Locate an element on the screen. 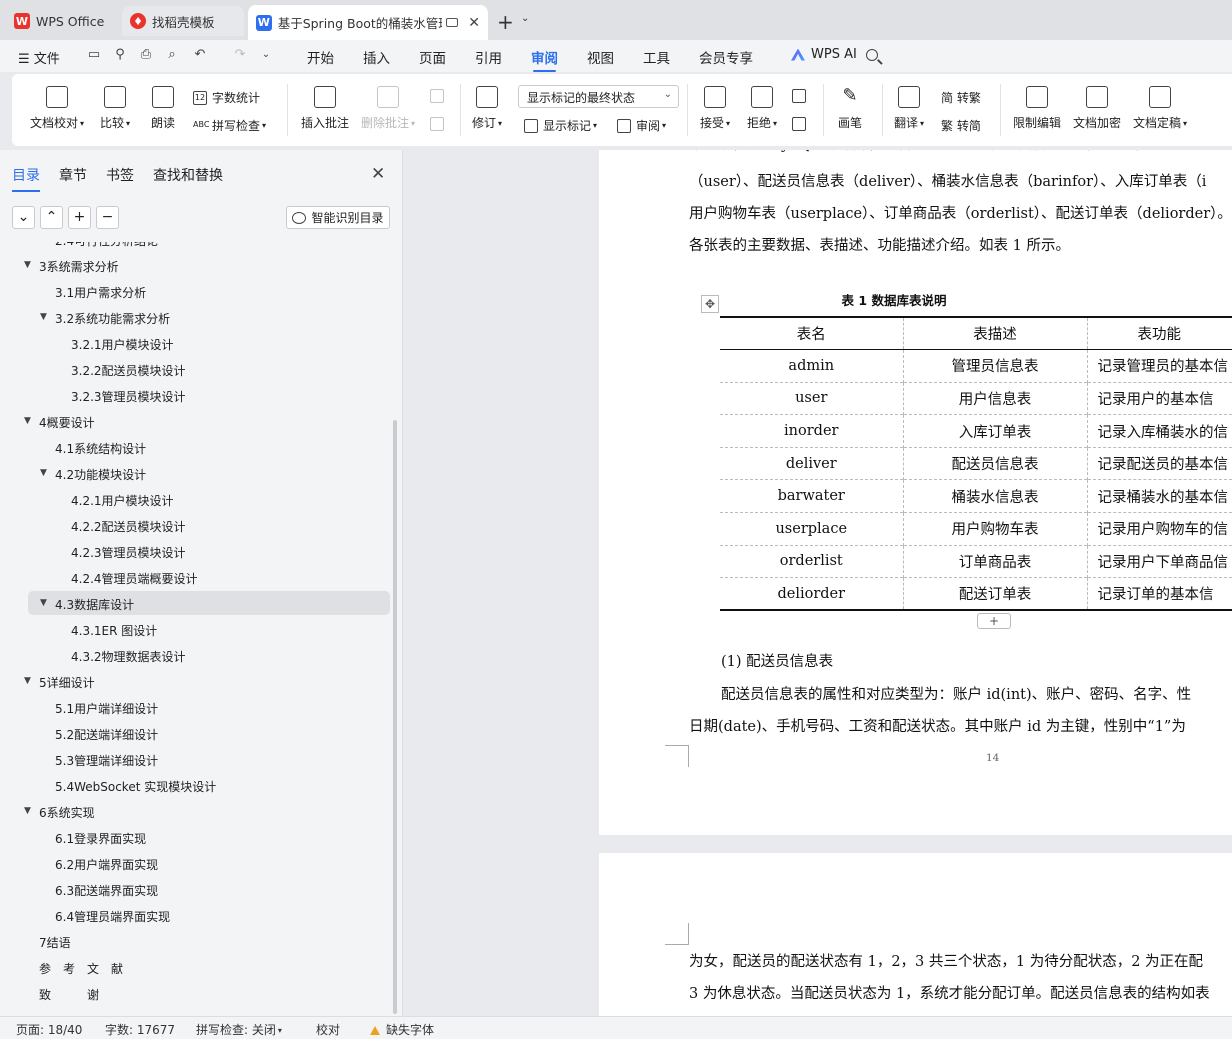  next-comment-button is located at coordinates (439, 124).